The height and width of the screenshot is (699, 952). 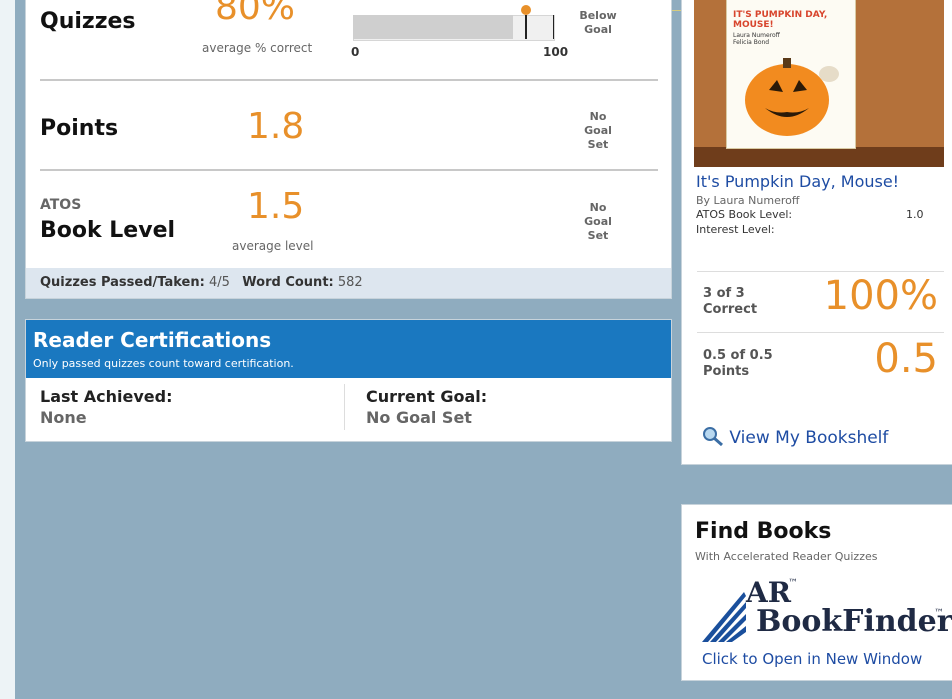 I want to click on book-author: By Laura Numeroff, so click(x=748, y=200).